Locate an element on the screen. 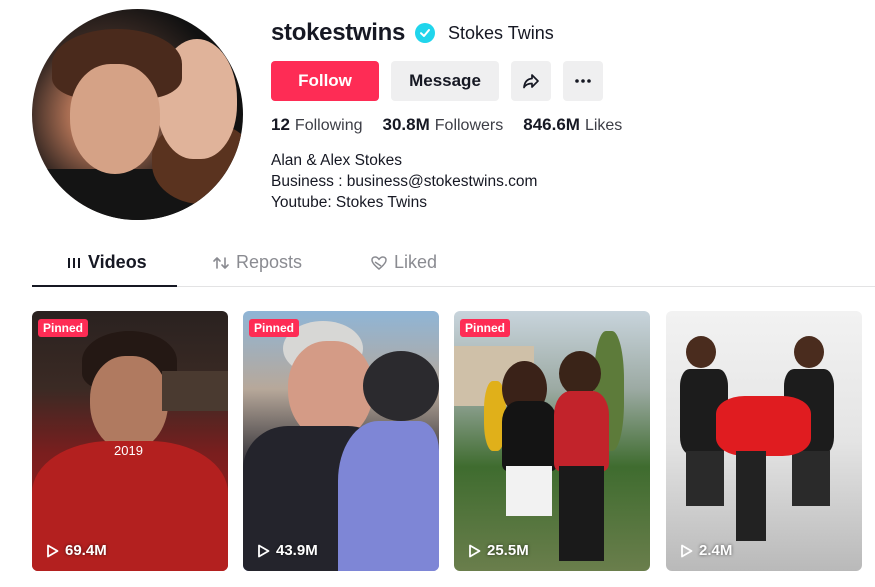  check-badge-icon is located at coordinates (425, 33).